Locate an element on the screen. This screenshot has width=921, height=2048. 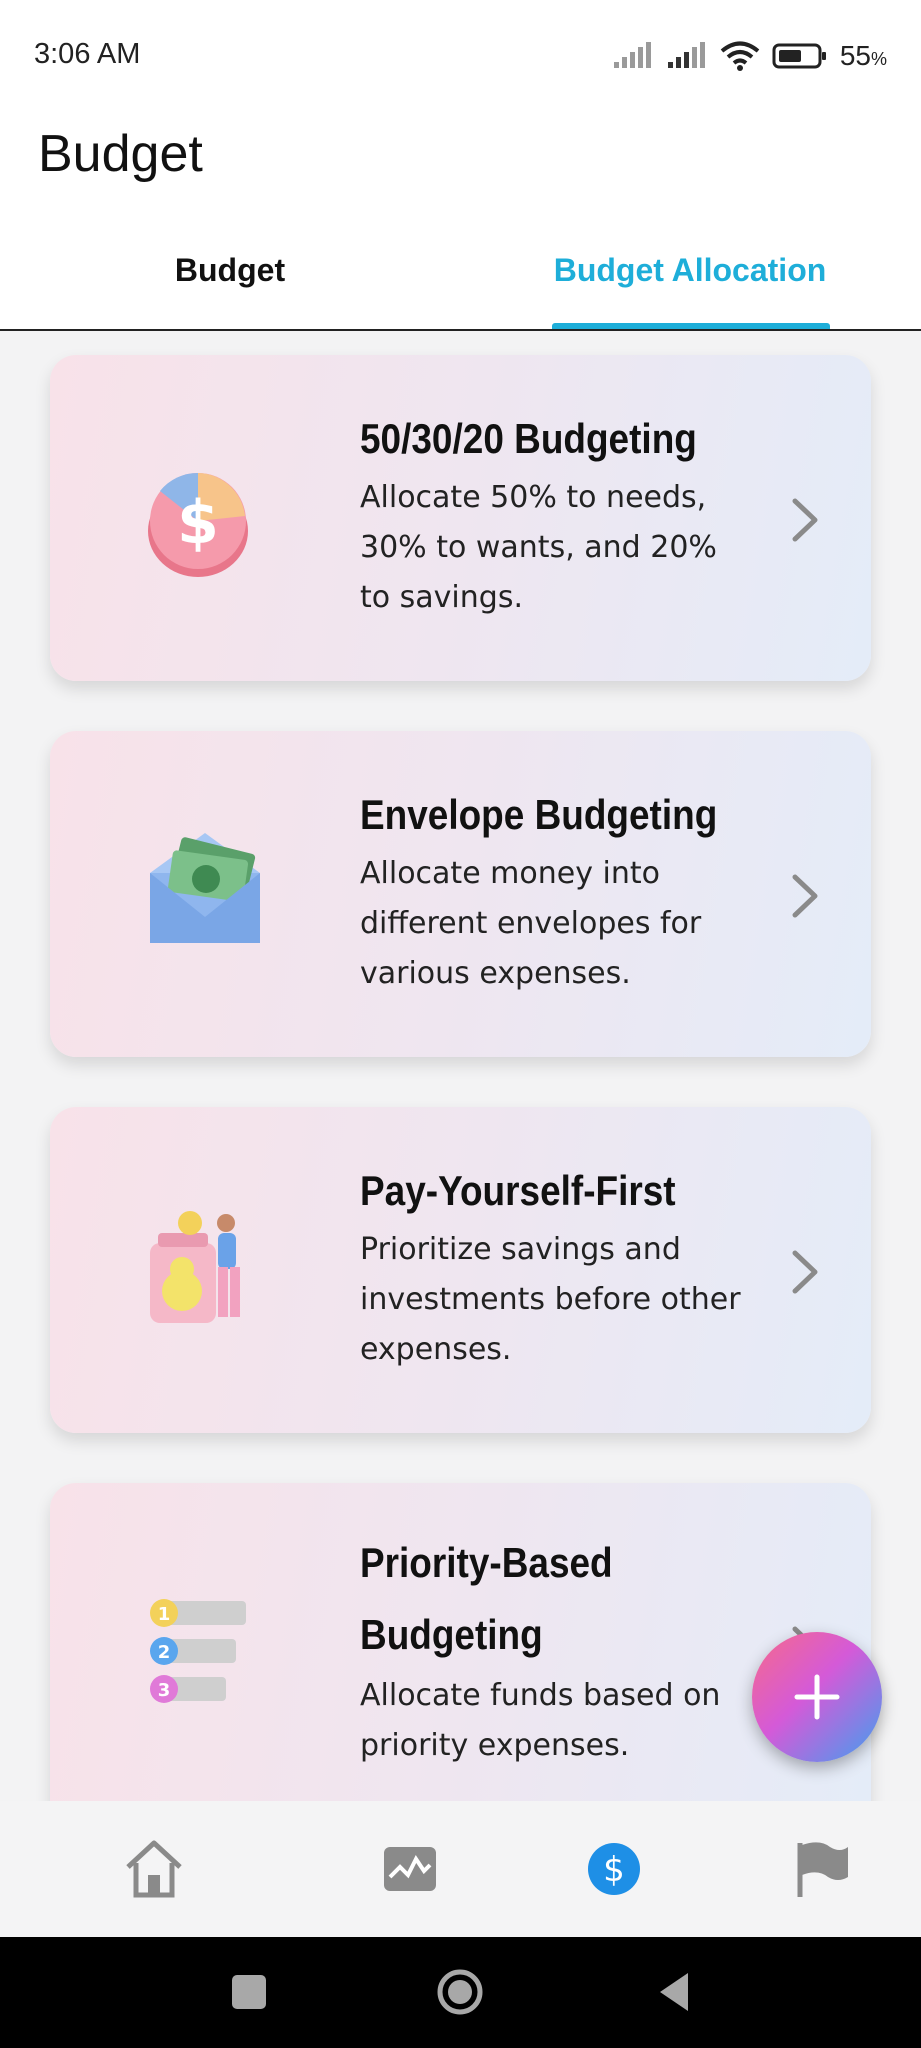
tab-budget: Budget is located at coordinates (230, 270).